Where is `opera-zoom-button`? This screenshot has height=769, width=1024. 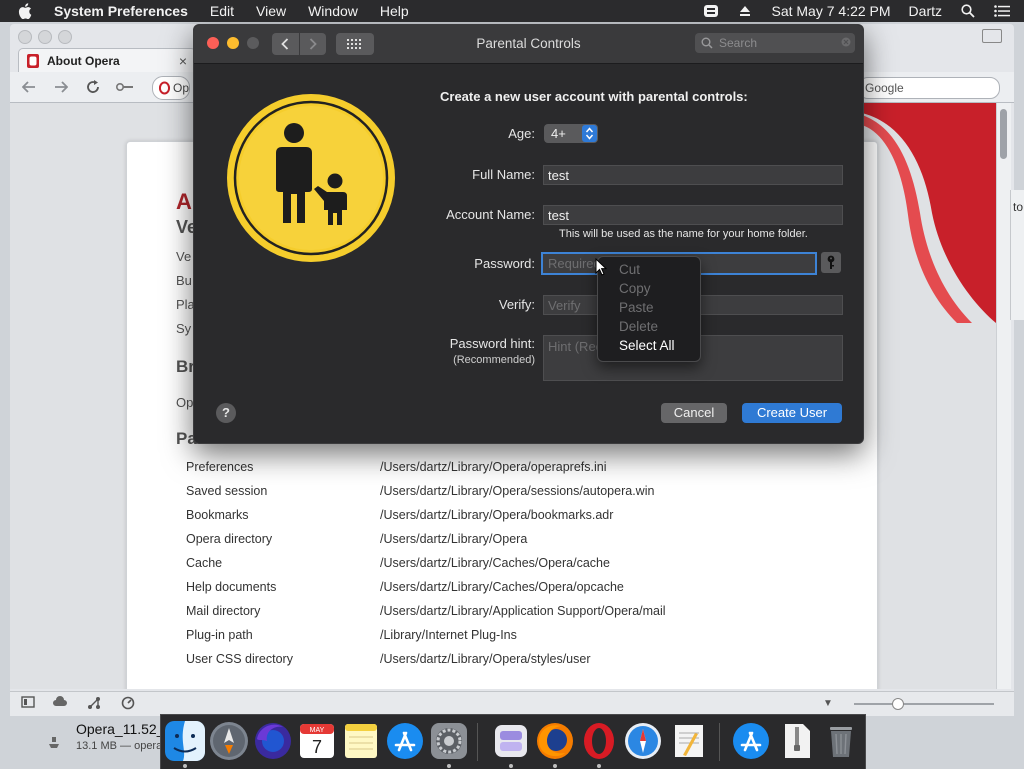 opera-zoom-button is located at coordinates (65, 37).